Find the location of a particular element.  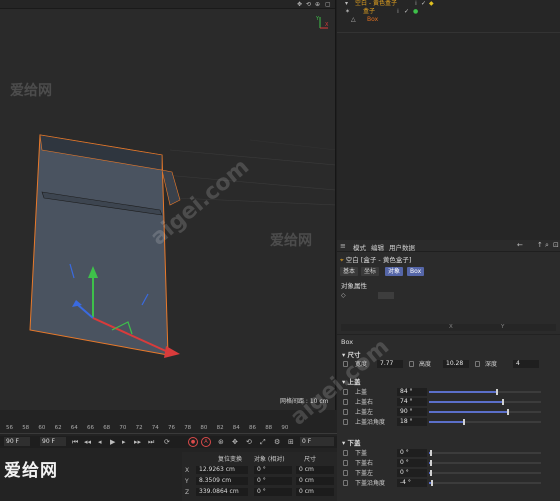

menu-edit: 编辑 is located at coordinates (377, 247).